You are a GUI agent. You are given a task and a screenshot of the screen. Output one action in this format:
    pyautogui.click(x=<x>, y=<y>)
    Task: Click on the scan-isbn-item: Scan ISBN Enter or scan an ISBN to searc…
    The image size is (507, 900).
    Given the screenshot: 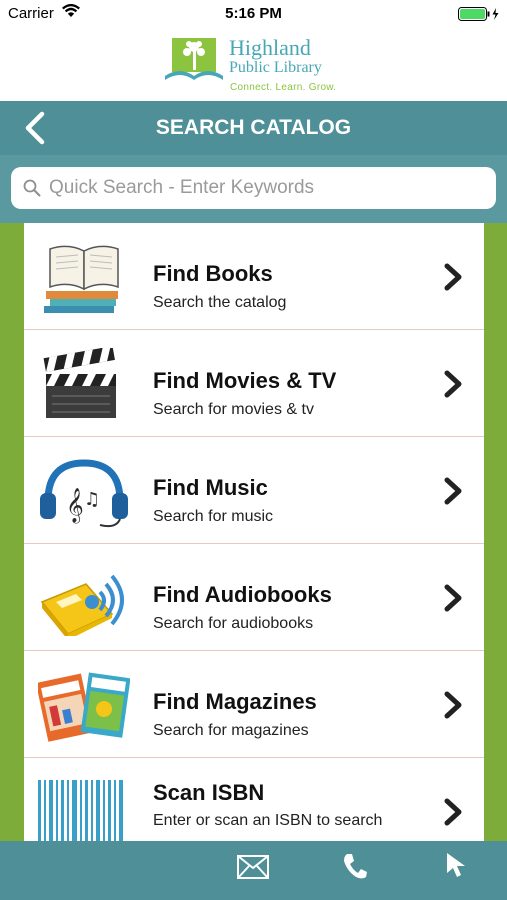 What is the action you would take?
    pyautogui.click(x=254, y=799)
    